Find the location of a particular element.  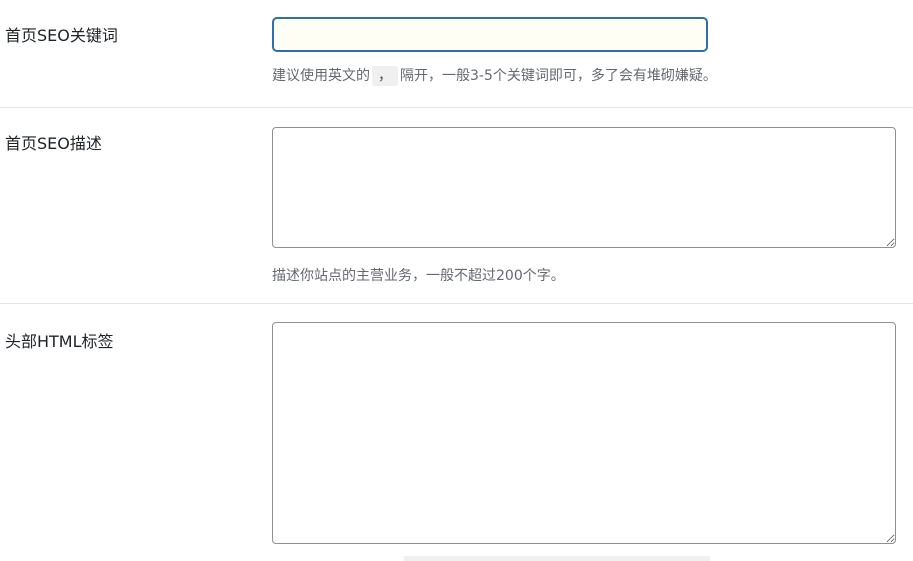

home-seo-keywords-hint: 建议使用英文的，隔开，一般3-5个关键词即可，多了会有堆砌嫌疑。 is located at coordinates (494, 76).